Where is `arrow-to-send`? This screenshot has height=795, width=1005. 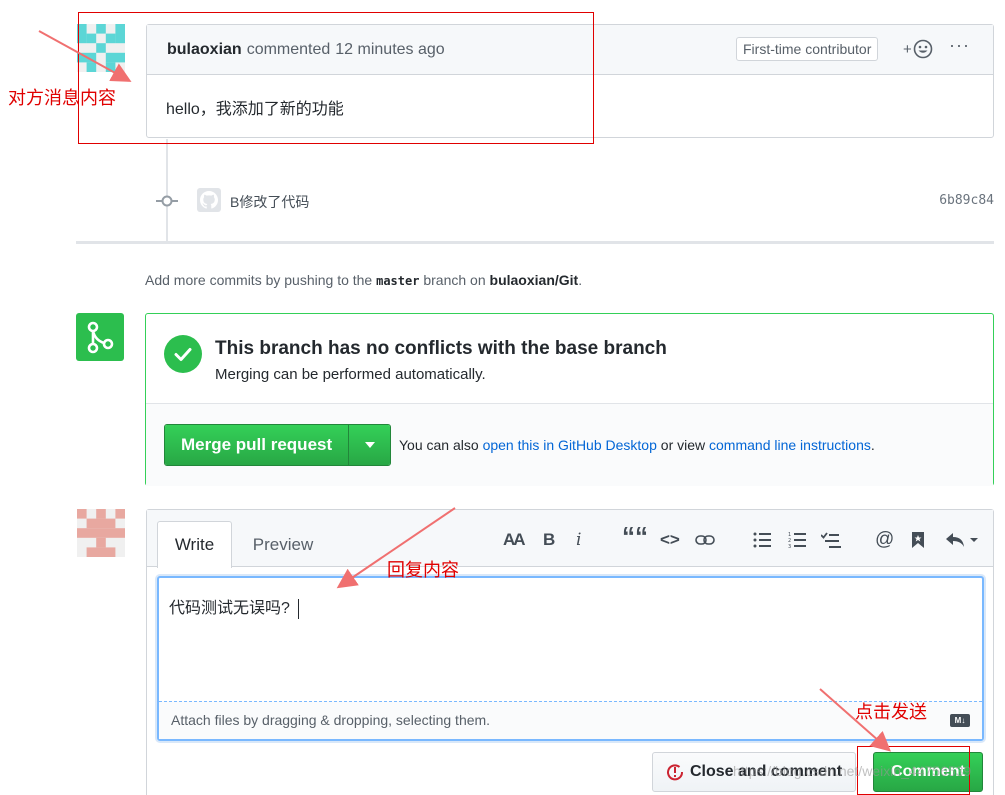 arrow-to-send is located at coordinates (855, 720).